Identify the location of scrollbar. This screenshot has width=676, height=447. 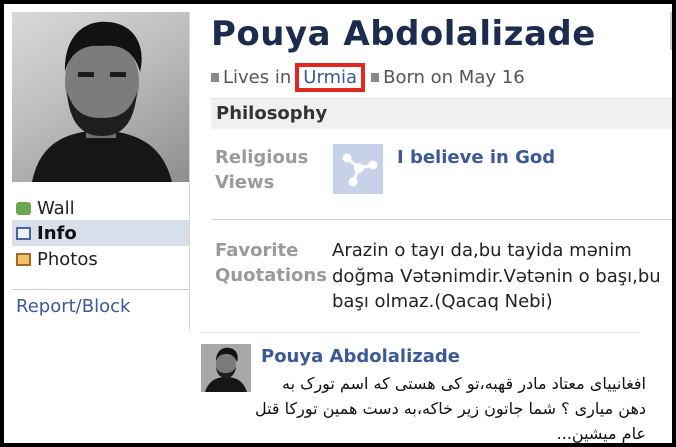
(671, 31).